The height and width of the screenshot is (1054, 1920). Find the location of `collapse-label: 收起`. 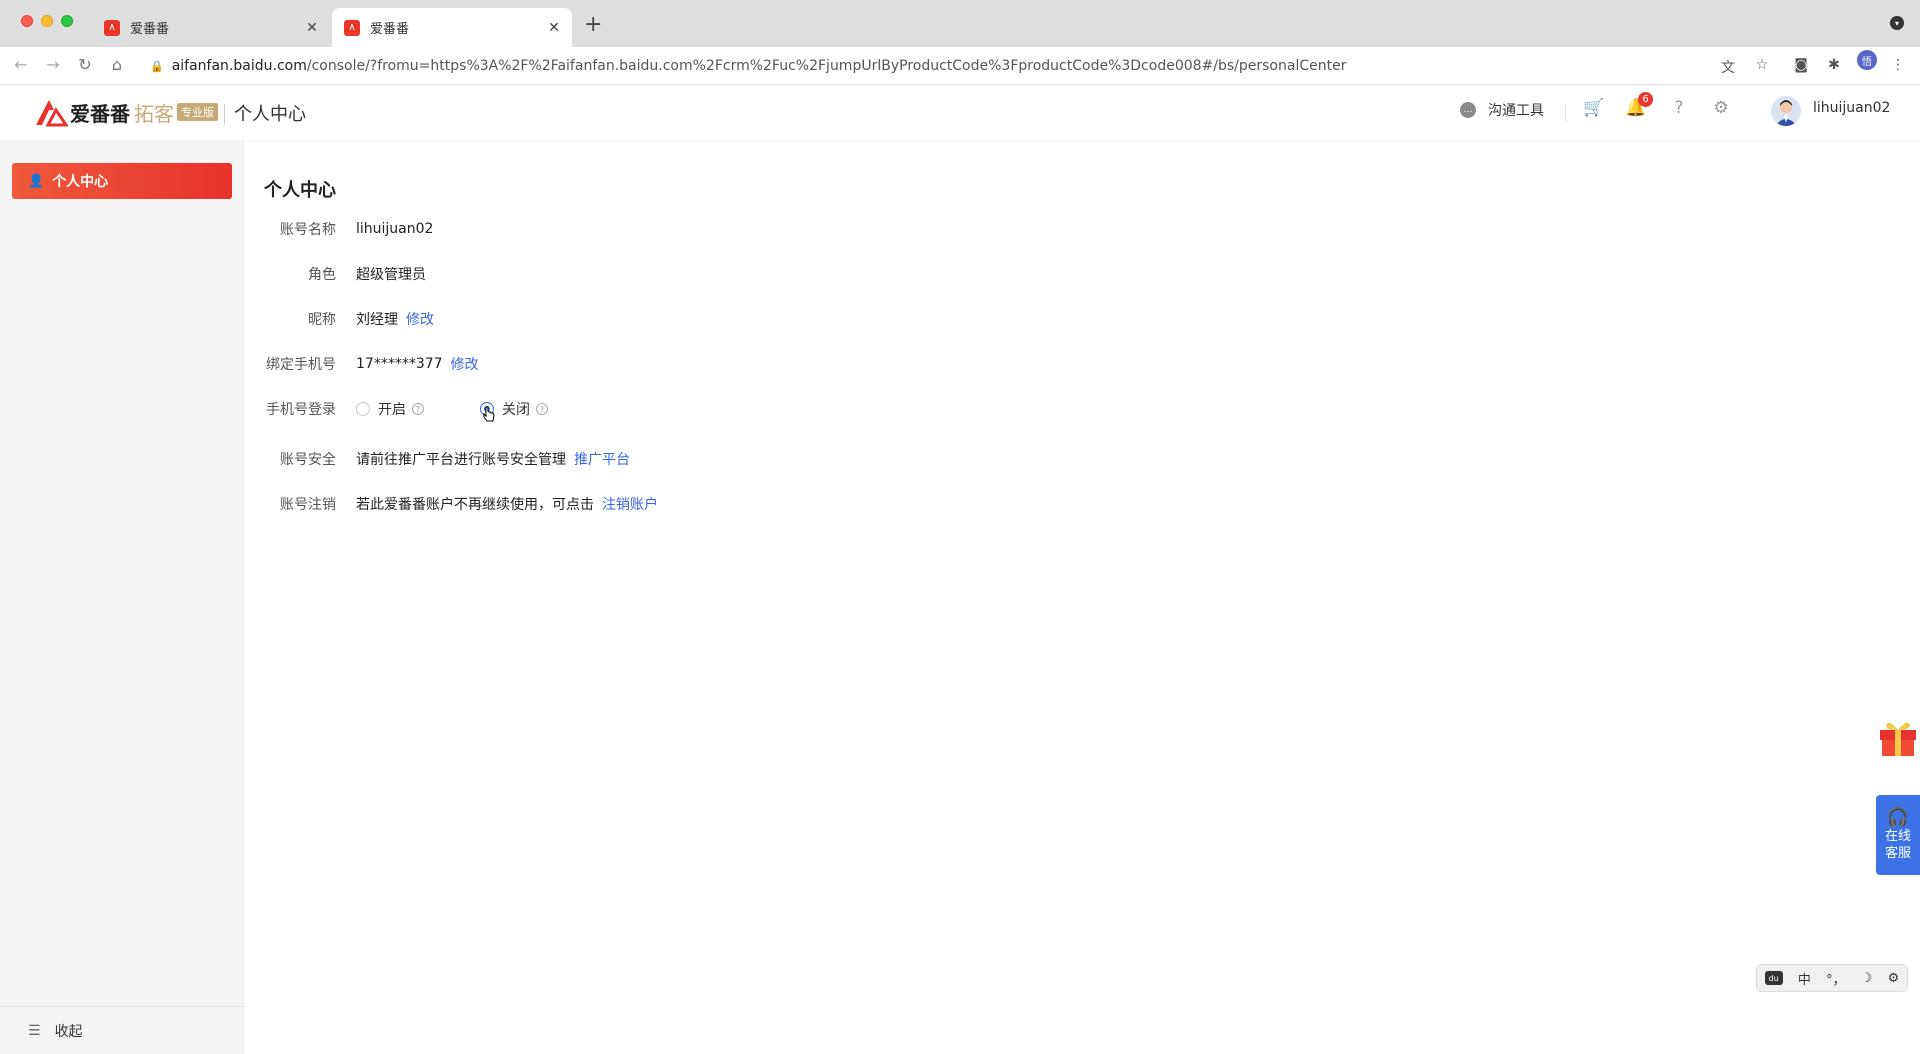

collapse-label: 收起 is located at coordinates (68, 1031).